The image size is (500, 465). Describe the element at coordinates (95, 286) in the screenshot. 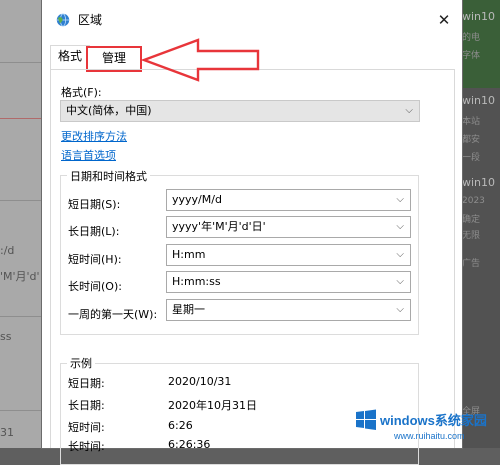

I see `long-time-label: 长时间(O):` at that location.